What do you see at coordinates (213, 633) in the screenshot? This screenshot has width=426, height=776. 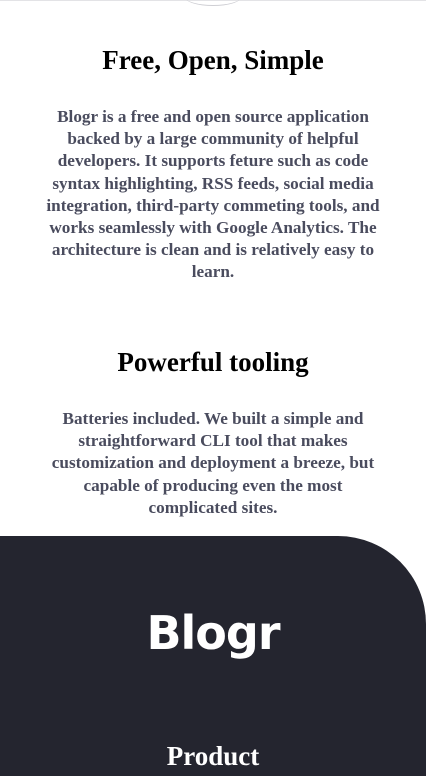 I see `footer-logo: Blogr` at bounding box center [213, 633].